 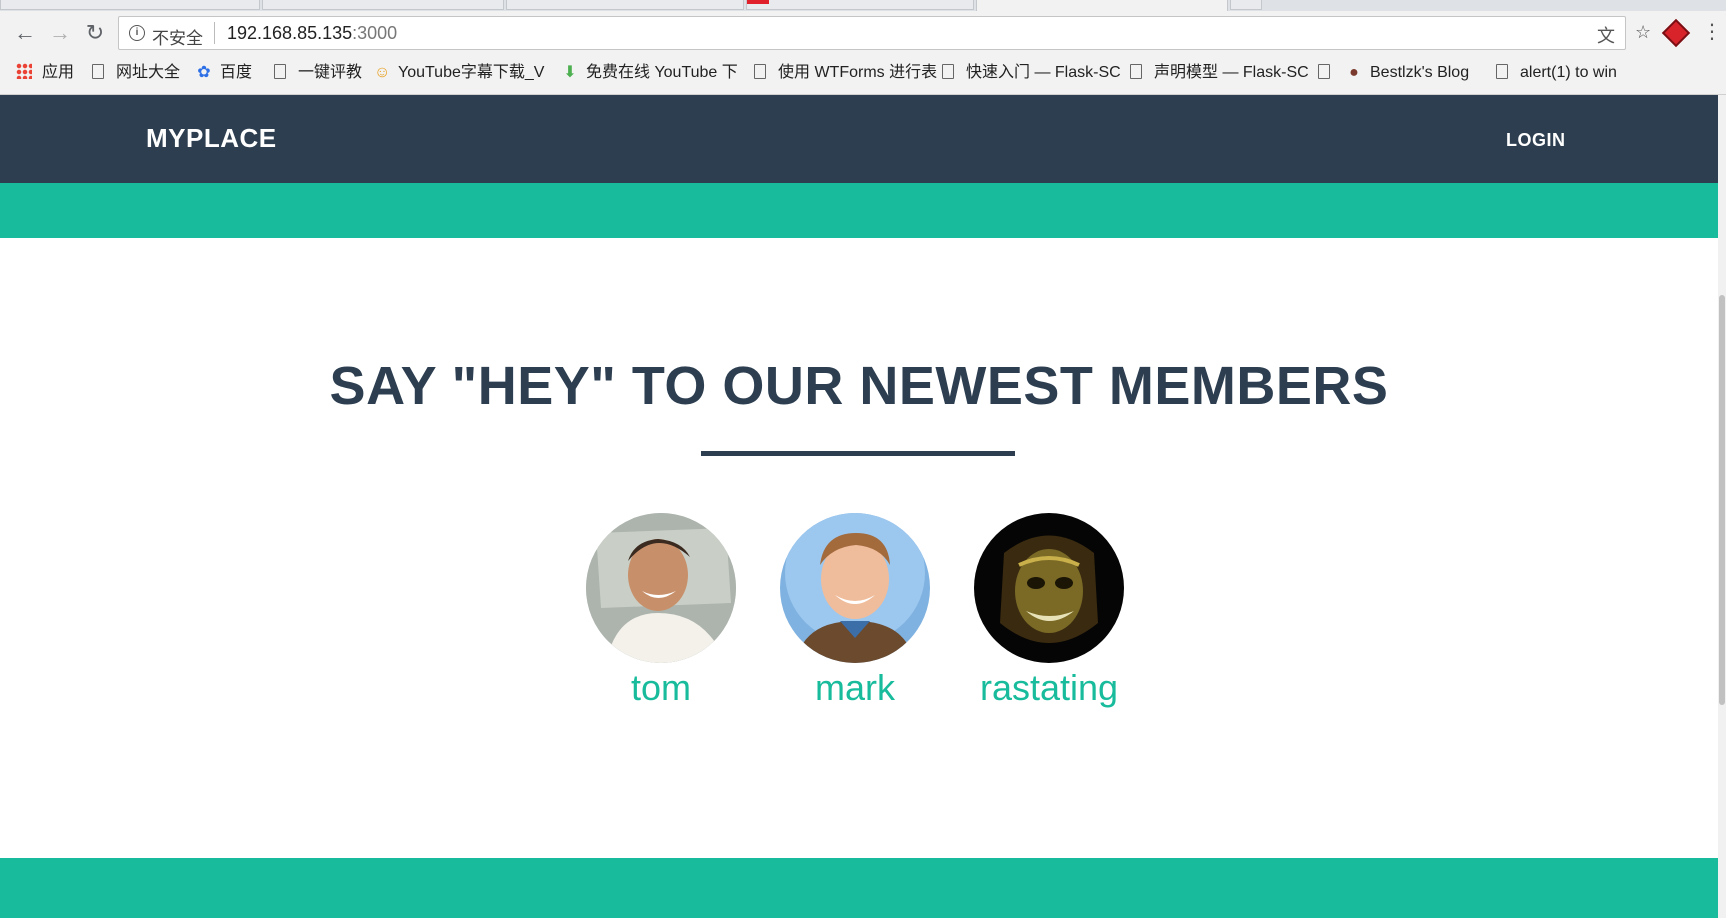 I want to click on scrollbar-thumb, so click(x=1722, y=500).